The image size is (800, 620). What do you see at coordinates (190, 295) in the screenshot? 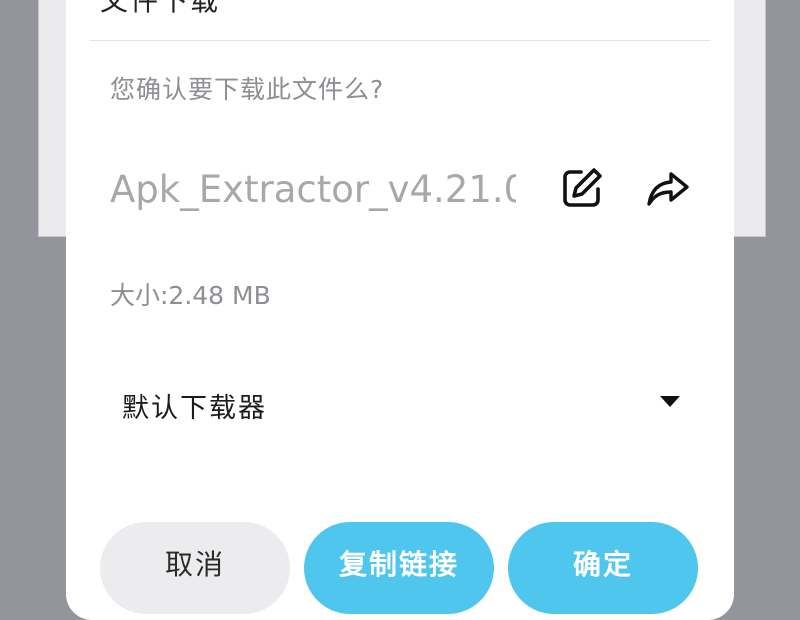
I see `file-size: 大小:2.48 MB` at bounding box center [190, 295].